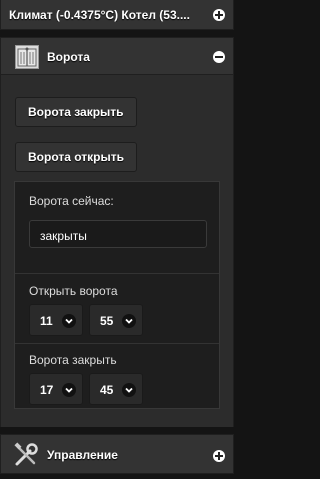  I want to click on gate-open-time-label: Открыть ворота, so click(73, 291).